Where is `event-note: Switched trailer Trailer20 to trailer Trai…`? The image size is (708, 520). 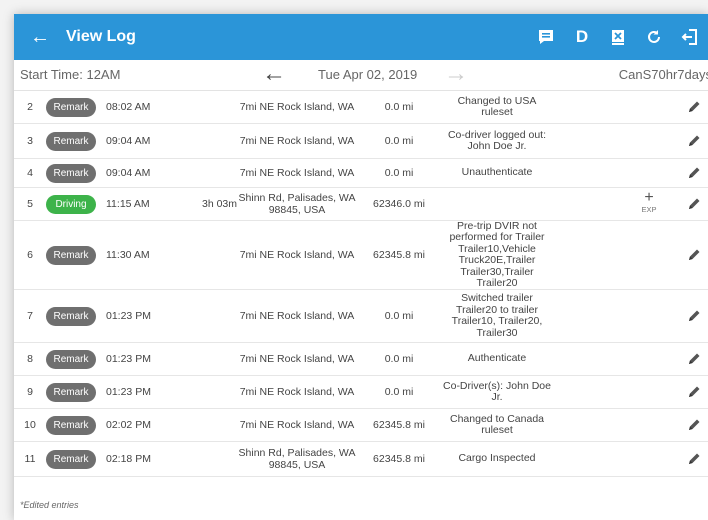 event-note: Switched trailer Trailer20 to trailer Trai… is located at coordinates (497, 315).